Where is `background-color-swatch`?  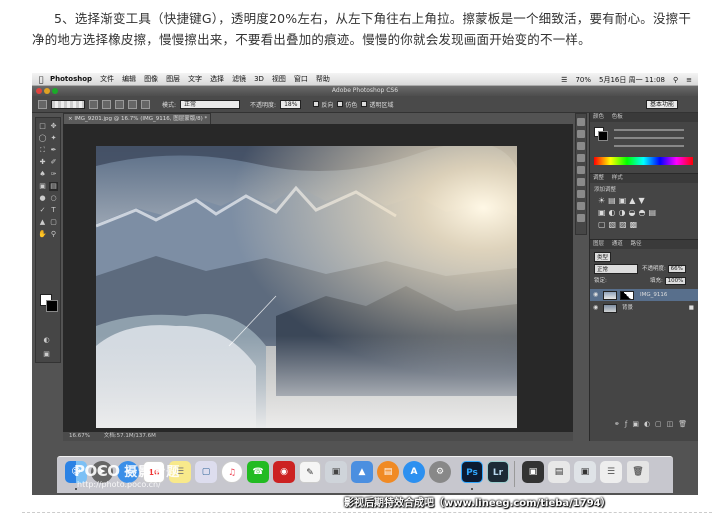
background-color-swatch is located at coordinates (52, 306).